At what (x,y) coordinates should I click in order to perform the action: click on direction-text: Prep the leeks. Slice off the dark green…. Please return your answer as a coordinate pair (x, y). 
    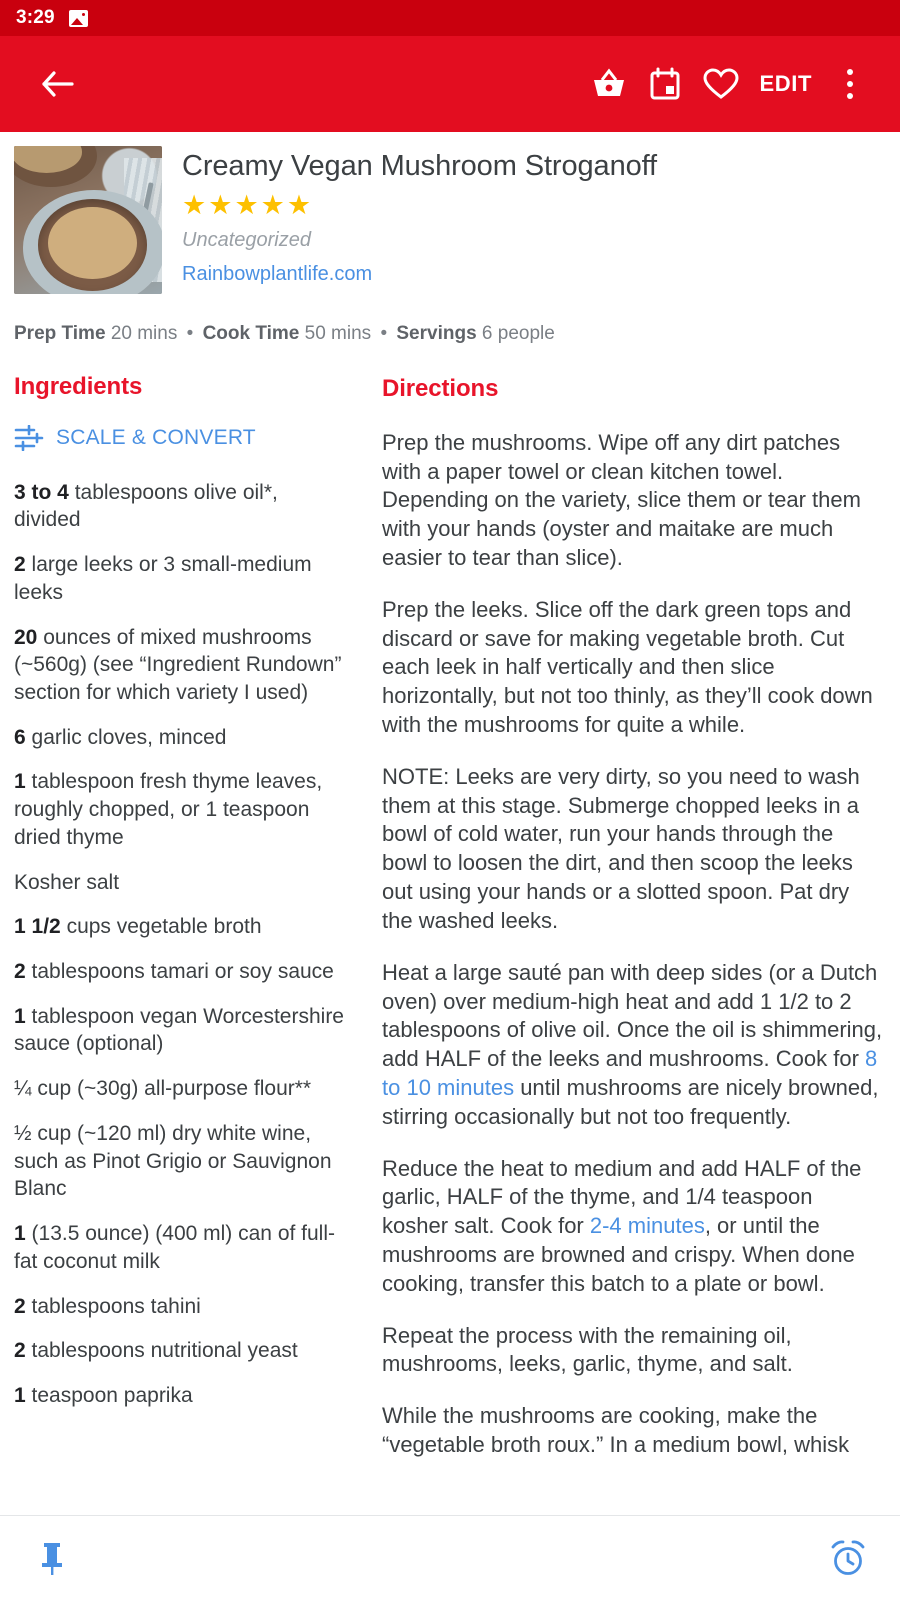
    Looking at the image, I should click on (627, 666).